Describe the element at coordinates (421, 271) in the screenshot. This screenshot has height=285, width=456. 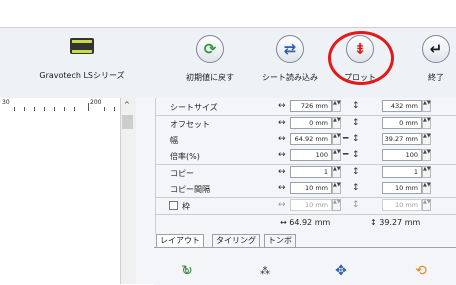
I see `refresh-orange-icon: ⟲` at that location.